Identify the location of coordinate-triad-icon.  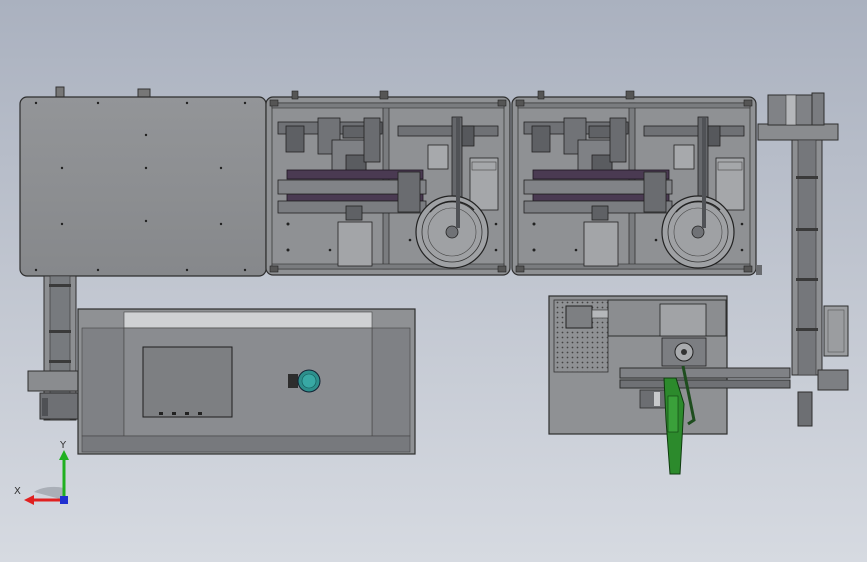
(46, 477).